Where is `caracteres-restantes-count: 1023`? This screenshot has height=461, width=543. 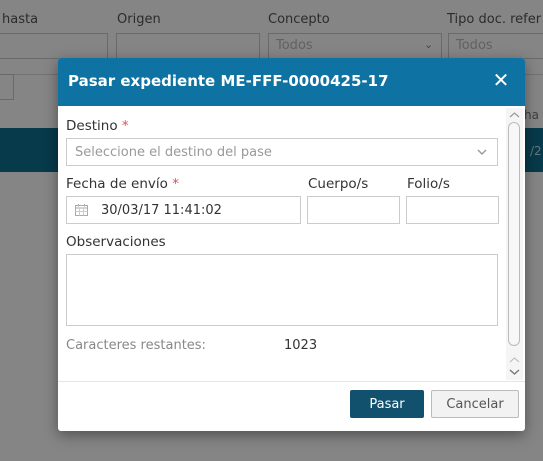
caracteres-restantes-count: 1023 is located at coordinates (301, 345).